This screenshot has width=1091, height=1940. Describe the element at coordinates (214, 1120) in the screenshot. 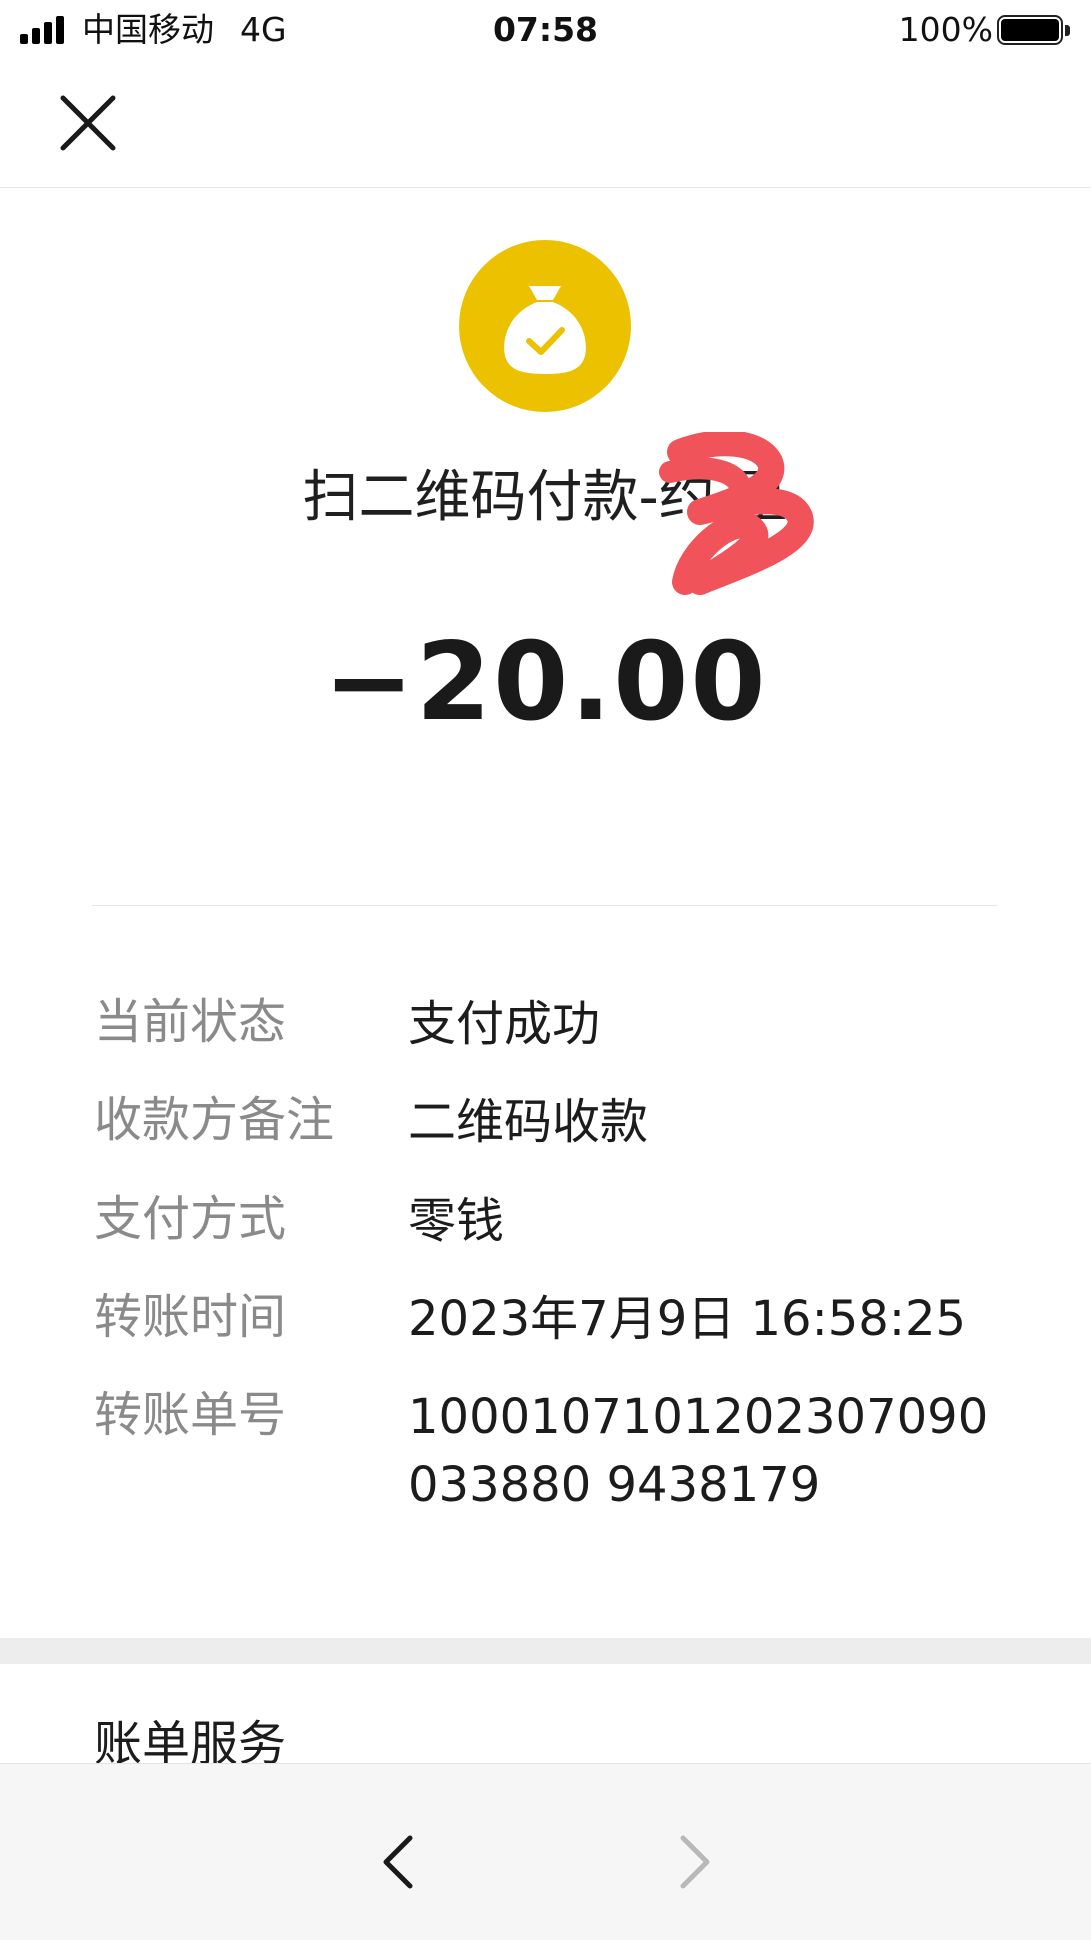

I see `detail-label: 收款方备注` at that location.